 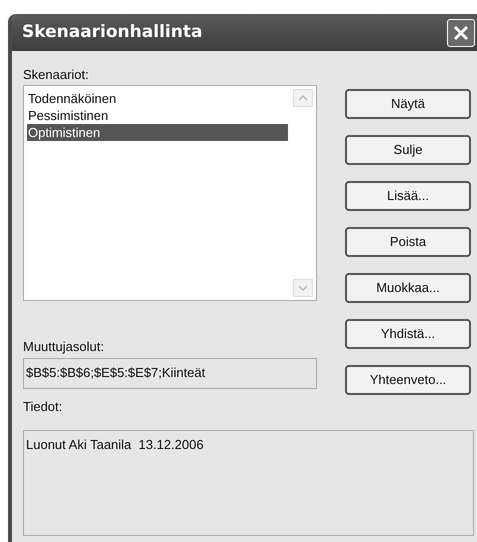 I want to click on changing-cells-field: $B$5:$B$6;$E$5:$E$7;Kiinteät, so click(x=170, y=373).